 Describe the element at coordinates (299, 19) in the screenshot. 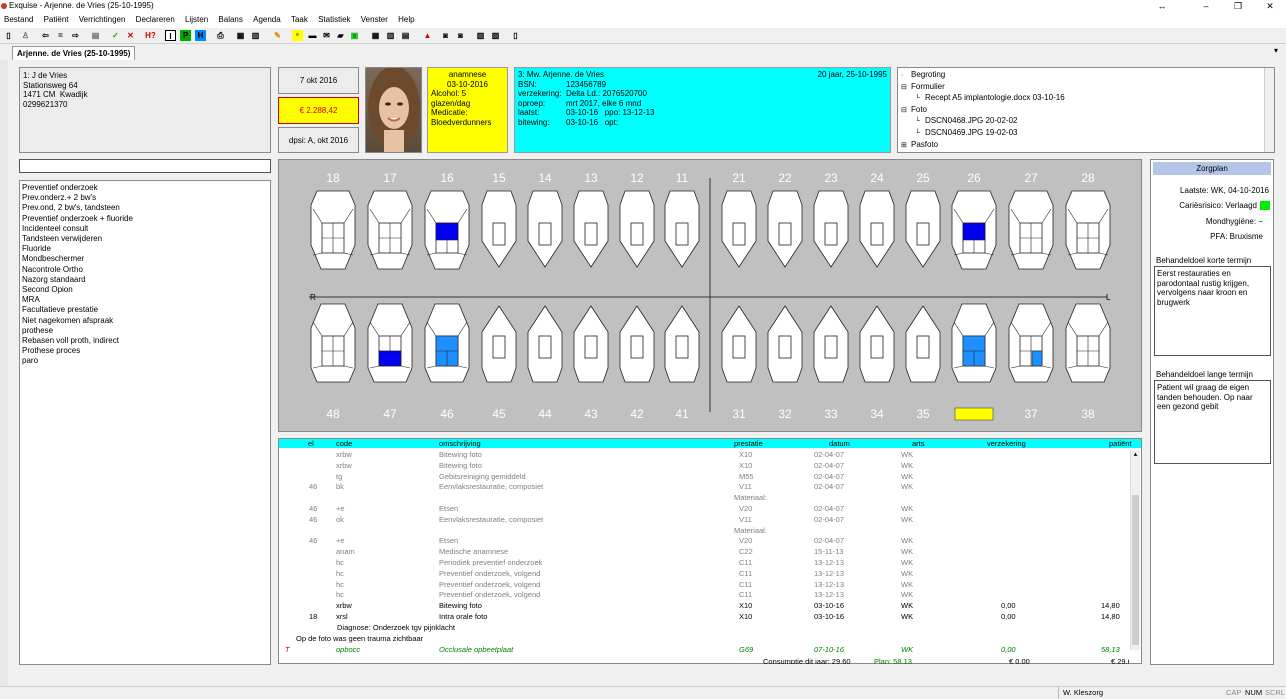

I see `menu-taak: Taak` at that location.